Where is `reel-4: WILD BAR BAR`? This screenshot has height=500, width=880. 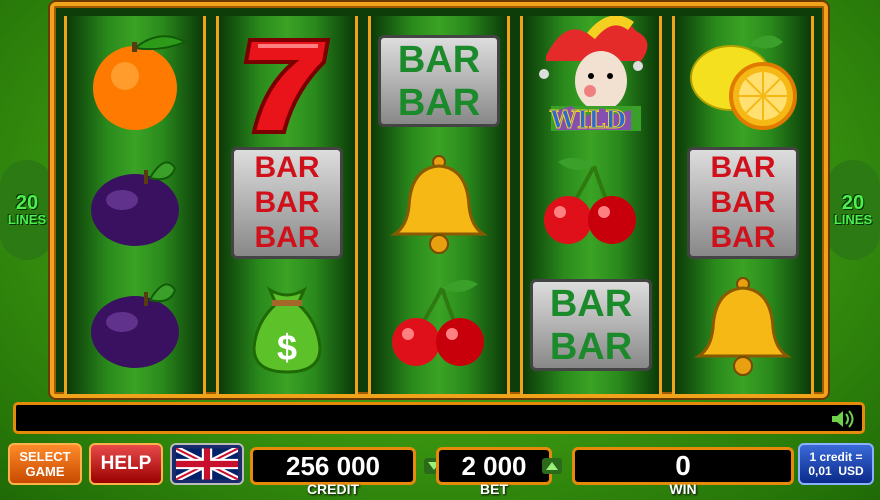 reel-4: WILD BAR BAR is located at coordinates (591, 205).